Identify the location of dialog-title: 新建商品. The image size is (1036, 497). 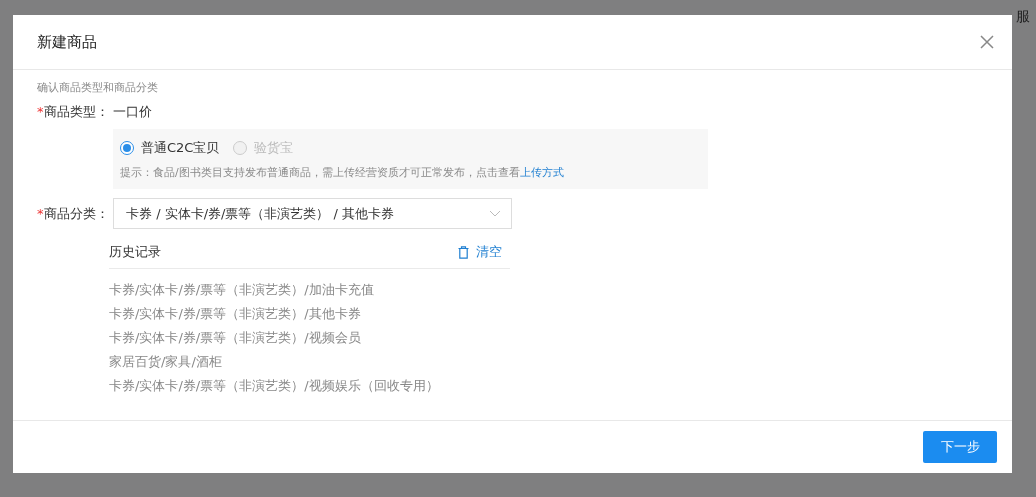
(67, 42).